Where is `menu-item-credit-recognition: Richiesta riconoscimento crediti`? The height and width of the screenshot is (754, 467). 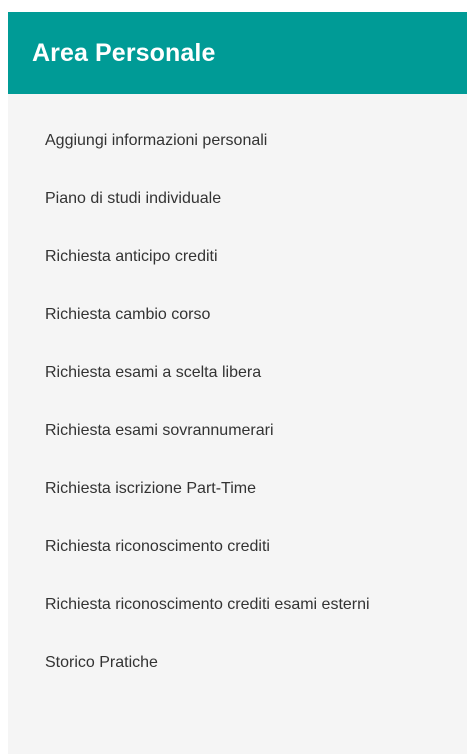
menu-item-credit-recognition: Richiesta riconoscimento crediti is located at coordinates (237, 547).